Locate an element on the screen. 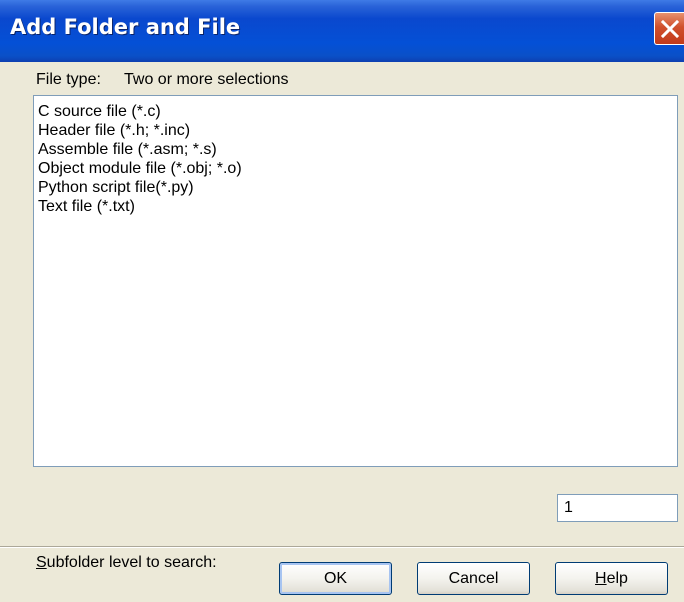  file-type-label: File type: is located at coordinates (68, 79).